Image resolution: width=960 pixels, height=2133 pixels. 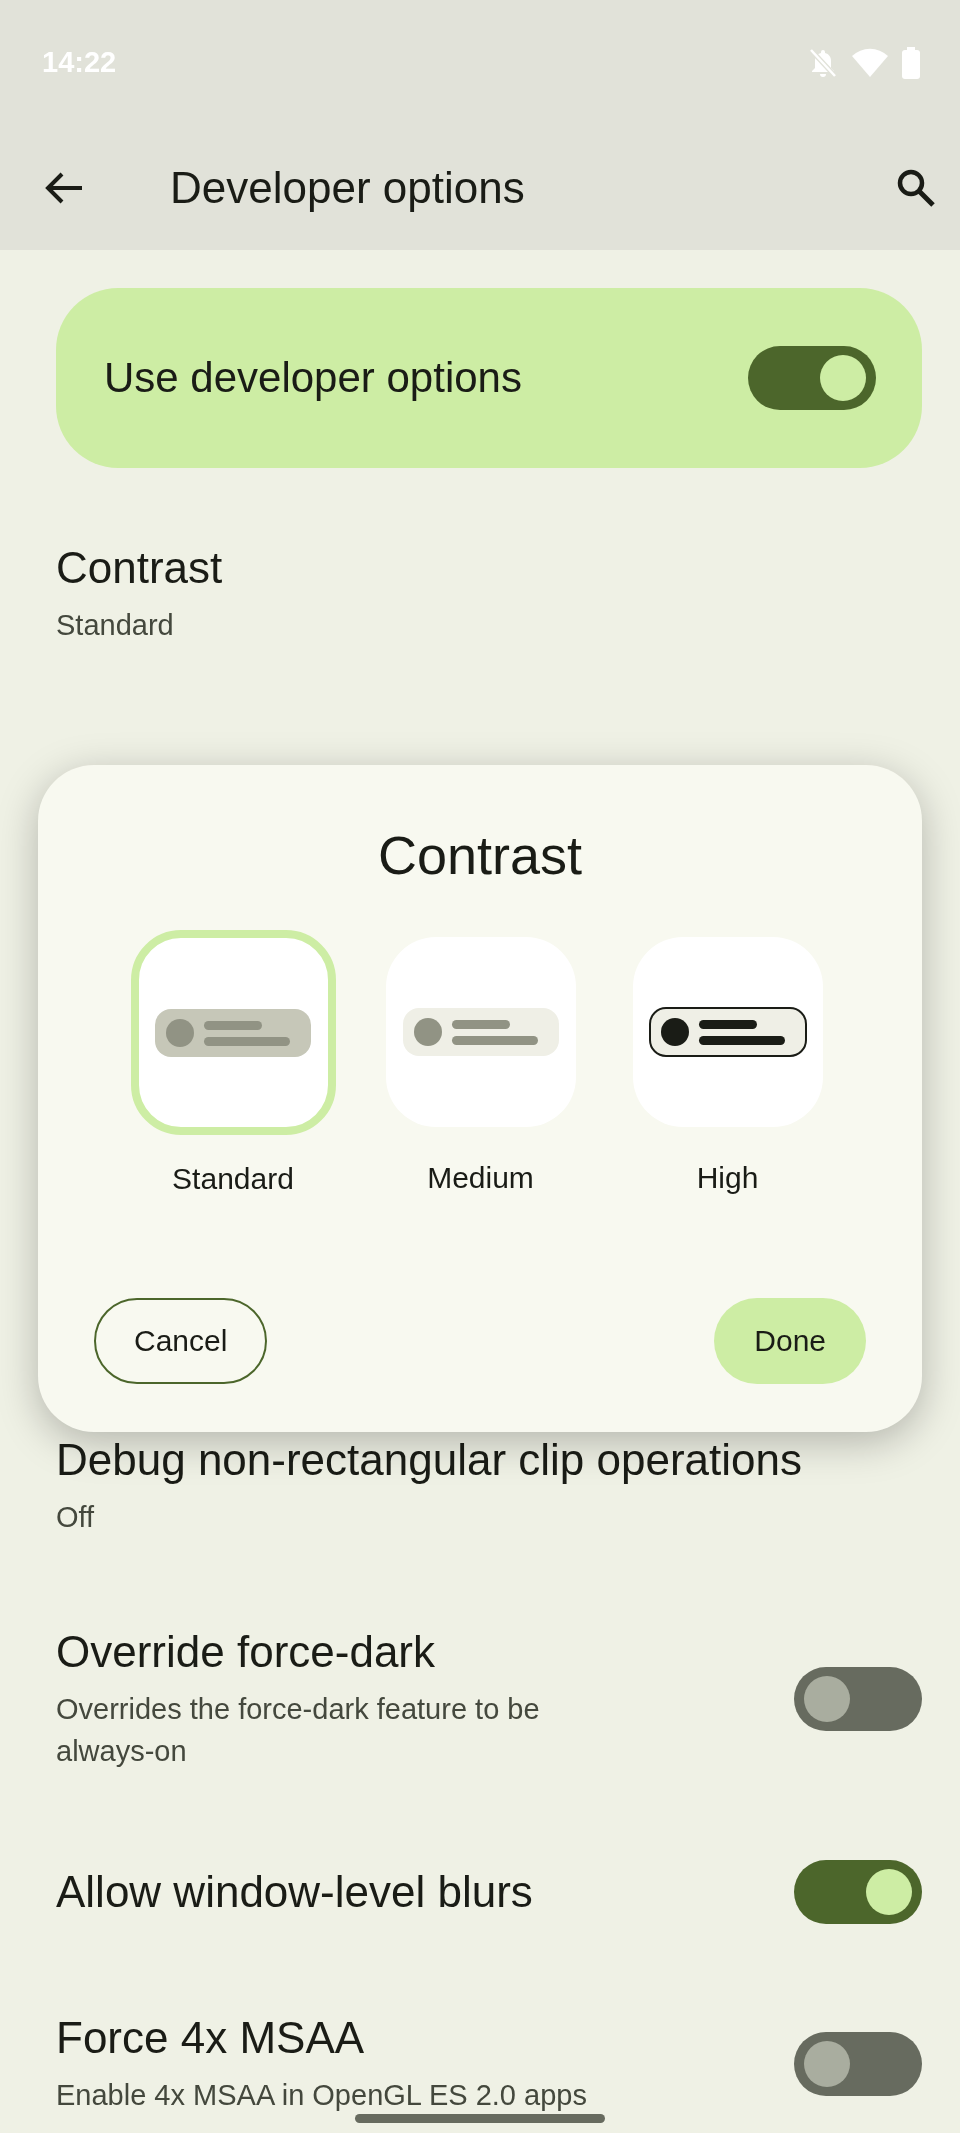 I want to click on setting-summary: Standard, so click(x=115, y=625).